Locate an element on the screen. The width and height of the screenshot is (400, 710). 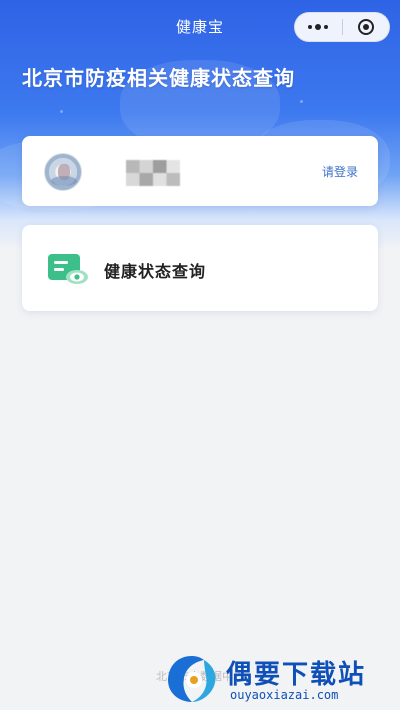
close-button is located at coordinates (366, 27).